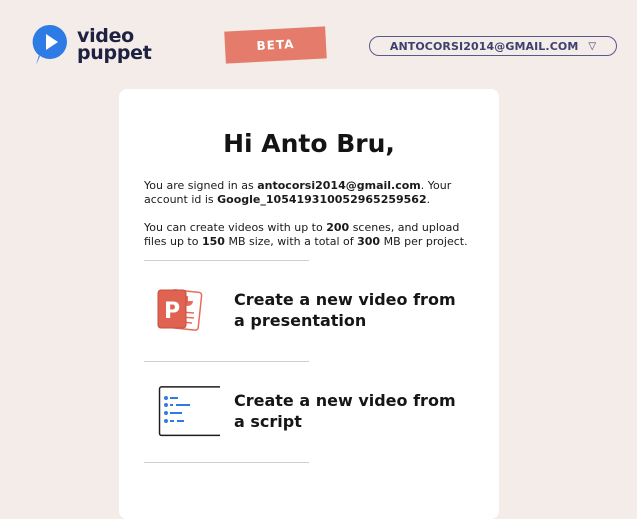  What do you see at coordinates (345, 310) in the screenshot?
I see `create-from-presentation-label: Create a new video from a presentation` at bounding box center [345, 310].